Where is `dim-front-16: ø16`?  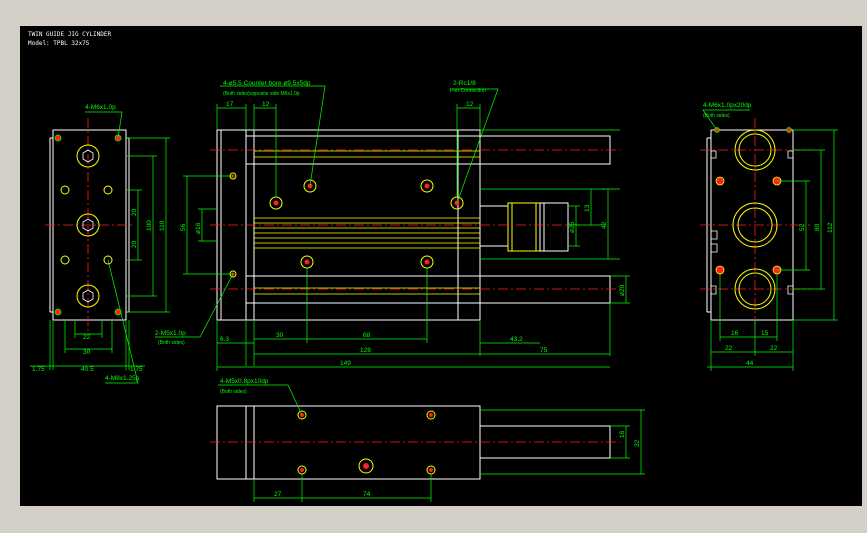
dim-front-16: ø16 is located at coordinates (198, 228).